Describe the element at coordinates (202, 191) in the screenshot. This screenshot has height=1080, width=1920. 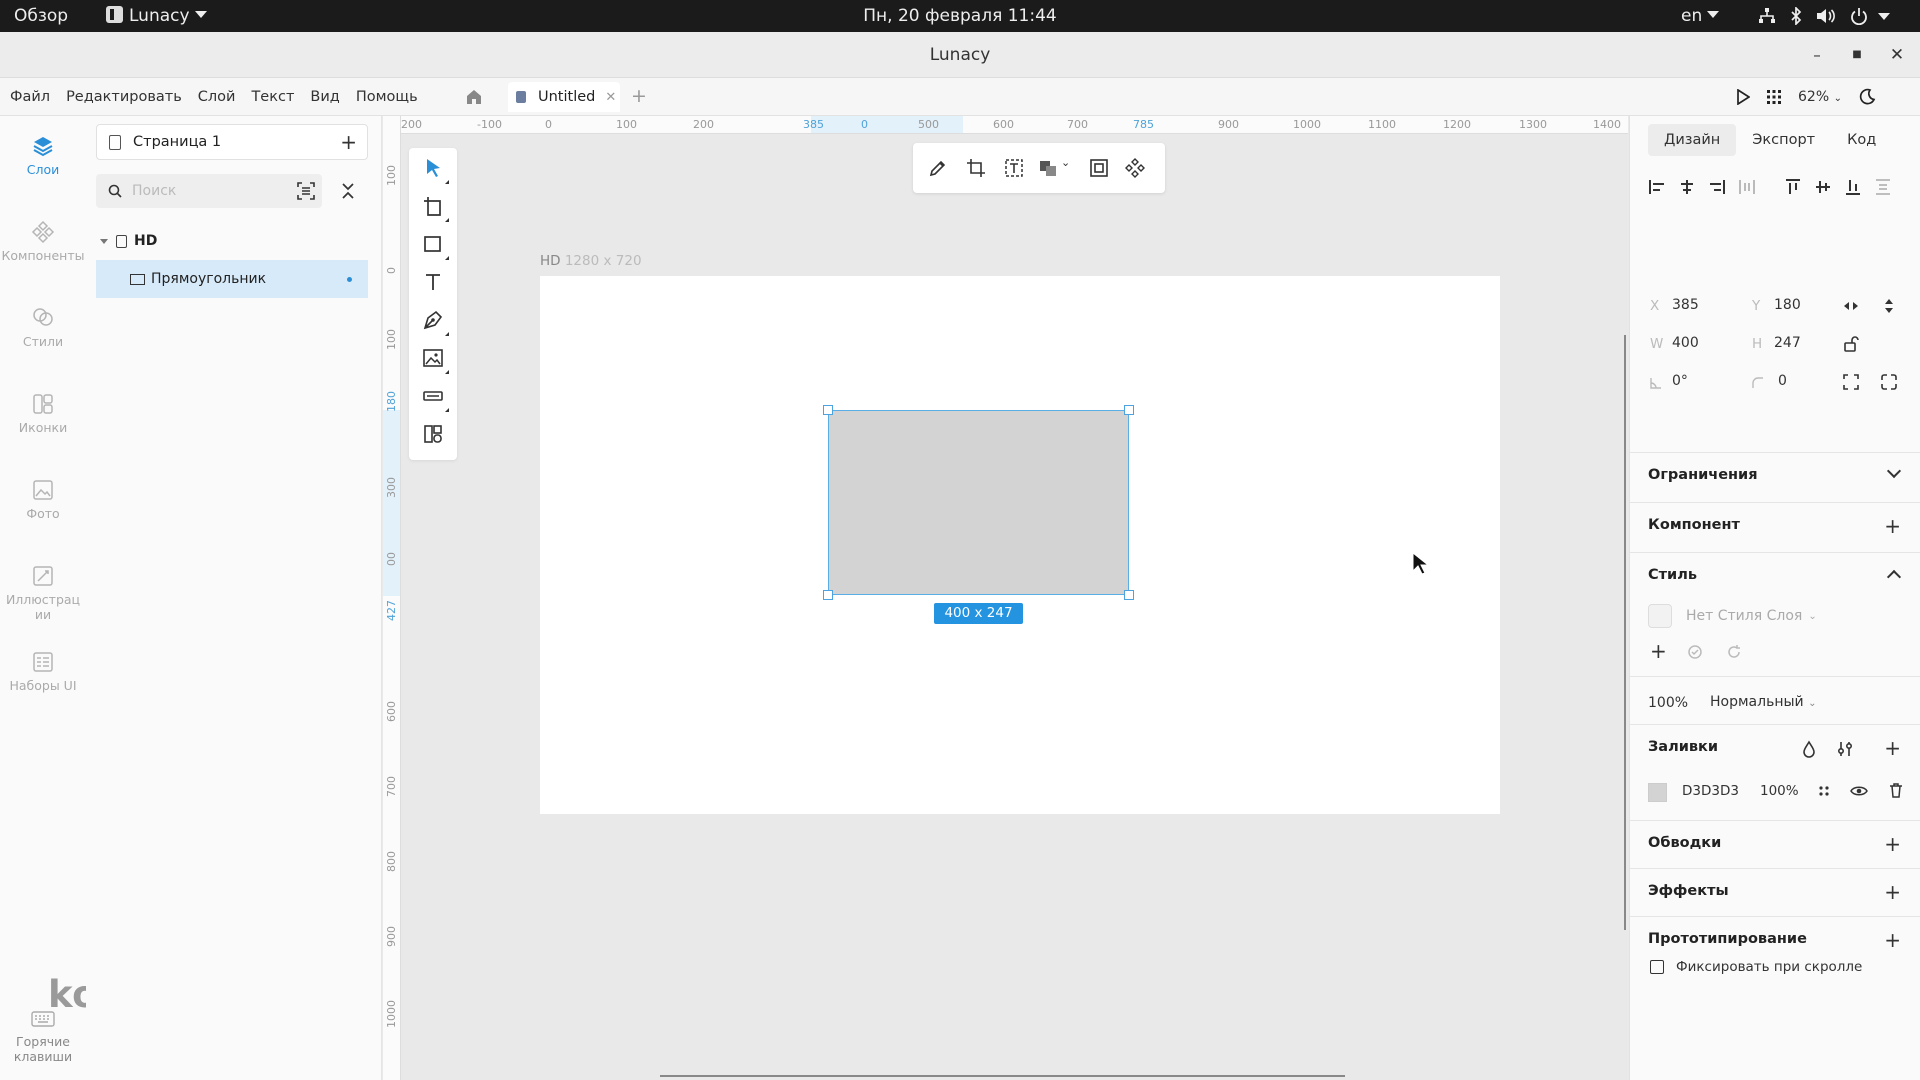
I see `search-input` at that location.